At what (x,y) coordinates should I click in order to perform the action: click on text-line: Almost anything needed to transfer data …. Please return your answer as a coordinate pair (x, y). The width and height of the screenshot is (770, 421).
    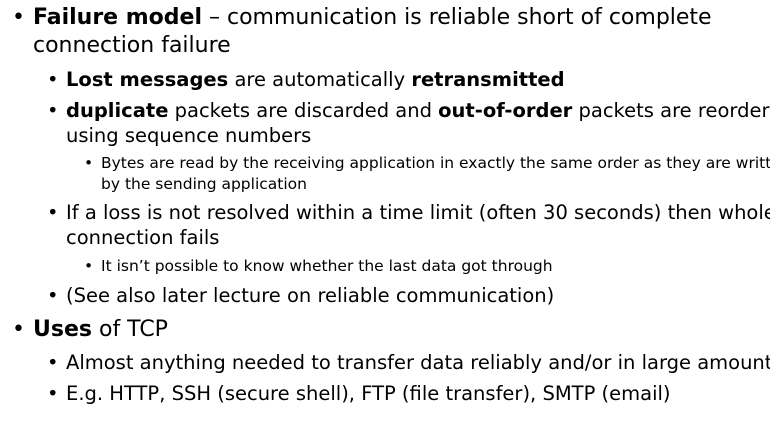
    Looking at the image, I should click on (418, 362).